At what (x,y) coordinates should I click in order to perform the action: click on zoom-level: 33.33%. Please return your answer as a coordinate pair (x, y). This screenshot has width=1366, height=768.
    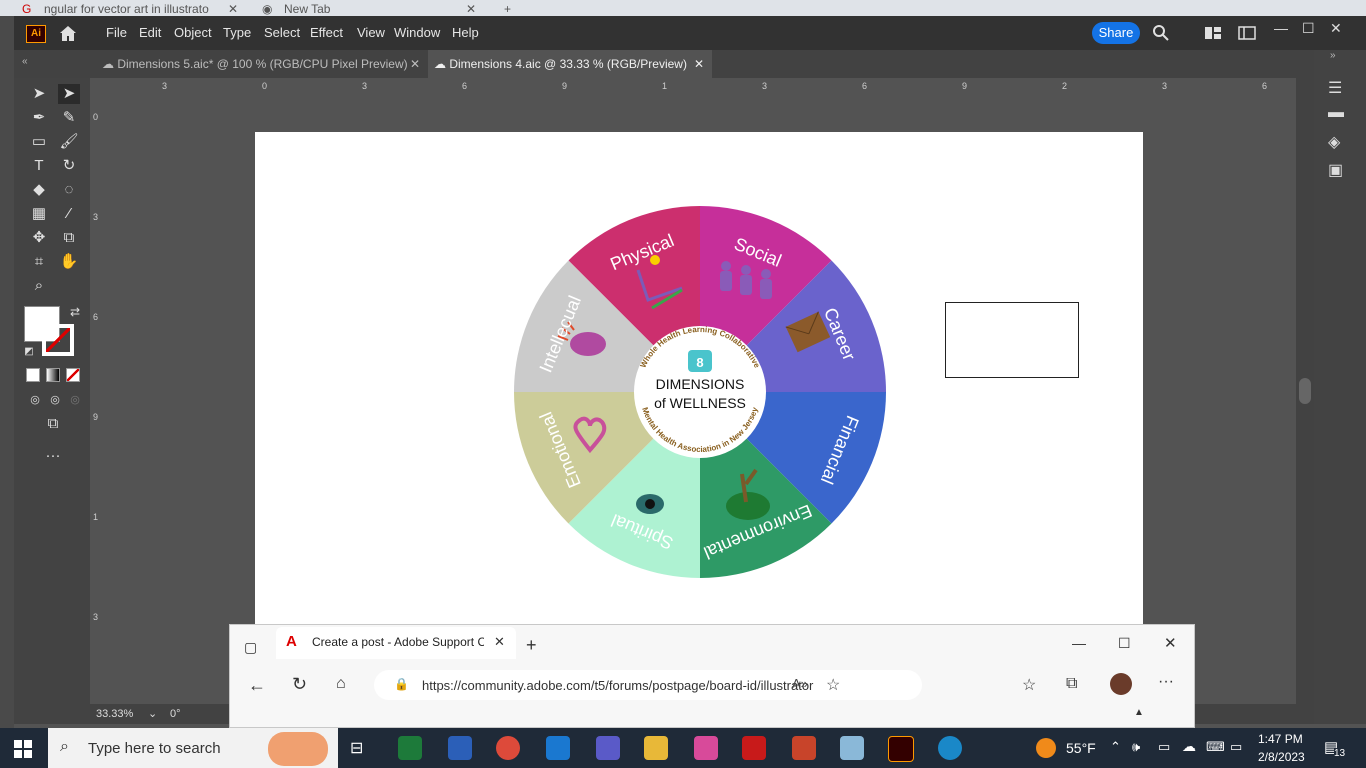
    Looking at the image, I should click on (114, 714).